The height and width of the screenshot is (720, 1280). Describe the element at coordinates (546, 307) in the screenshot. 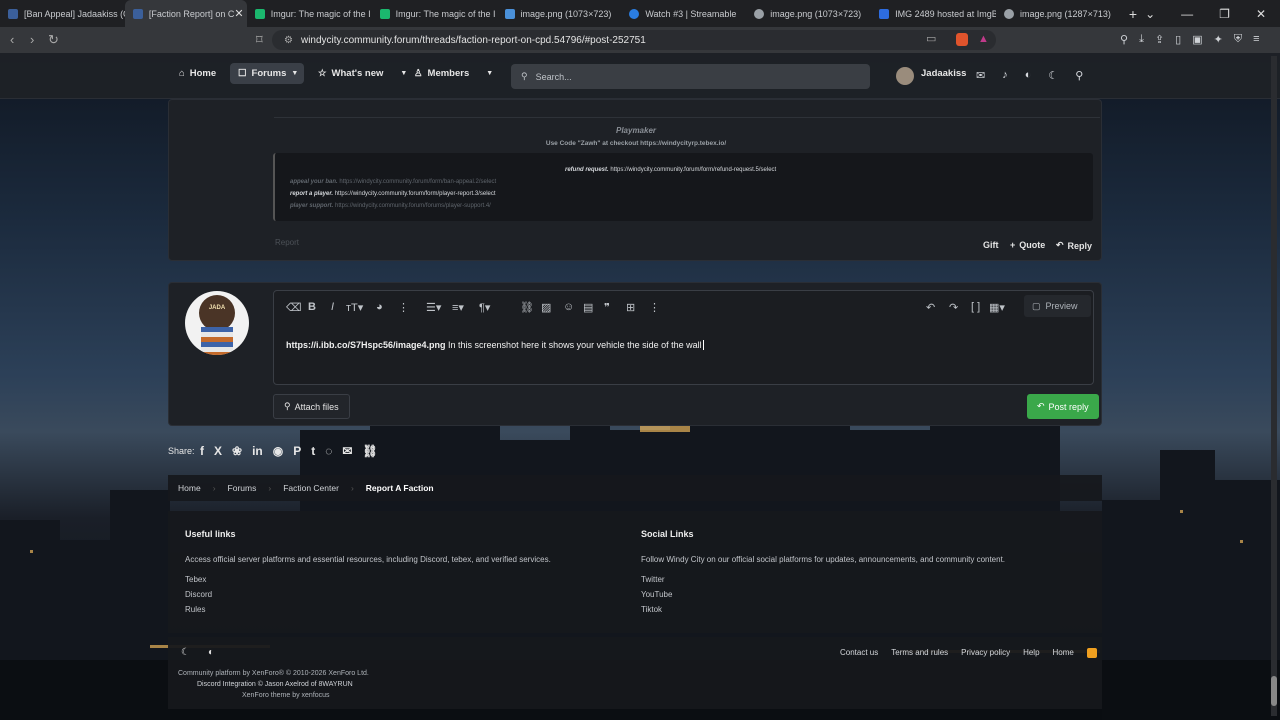

I see `image-icon: ▨` at that location.